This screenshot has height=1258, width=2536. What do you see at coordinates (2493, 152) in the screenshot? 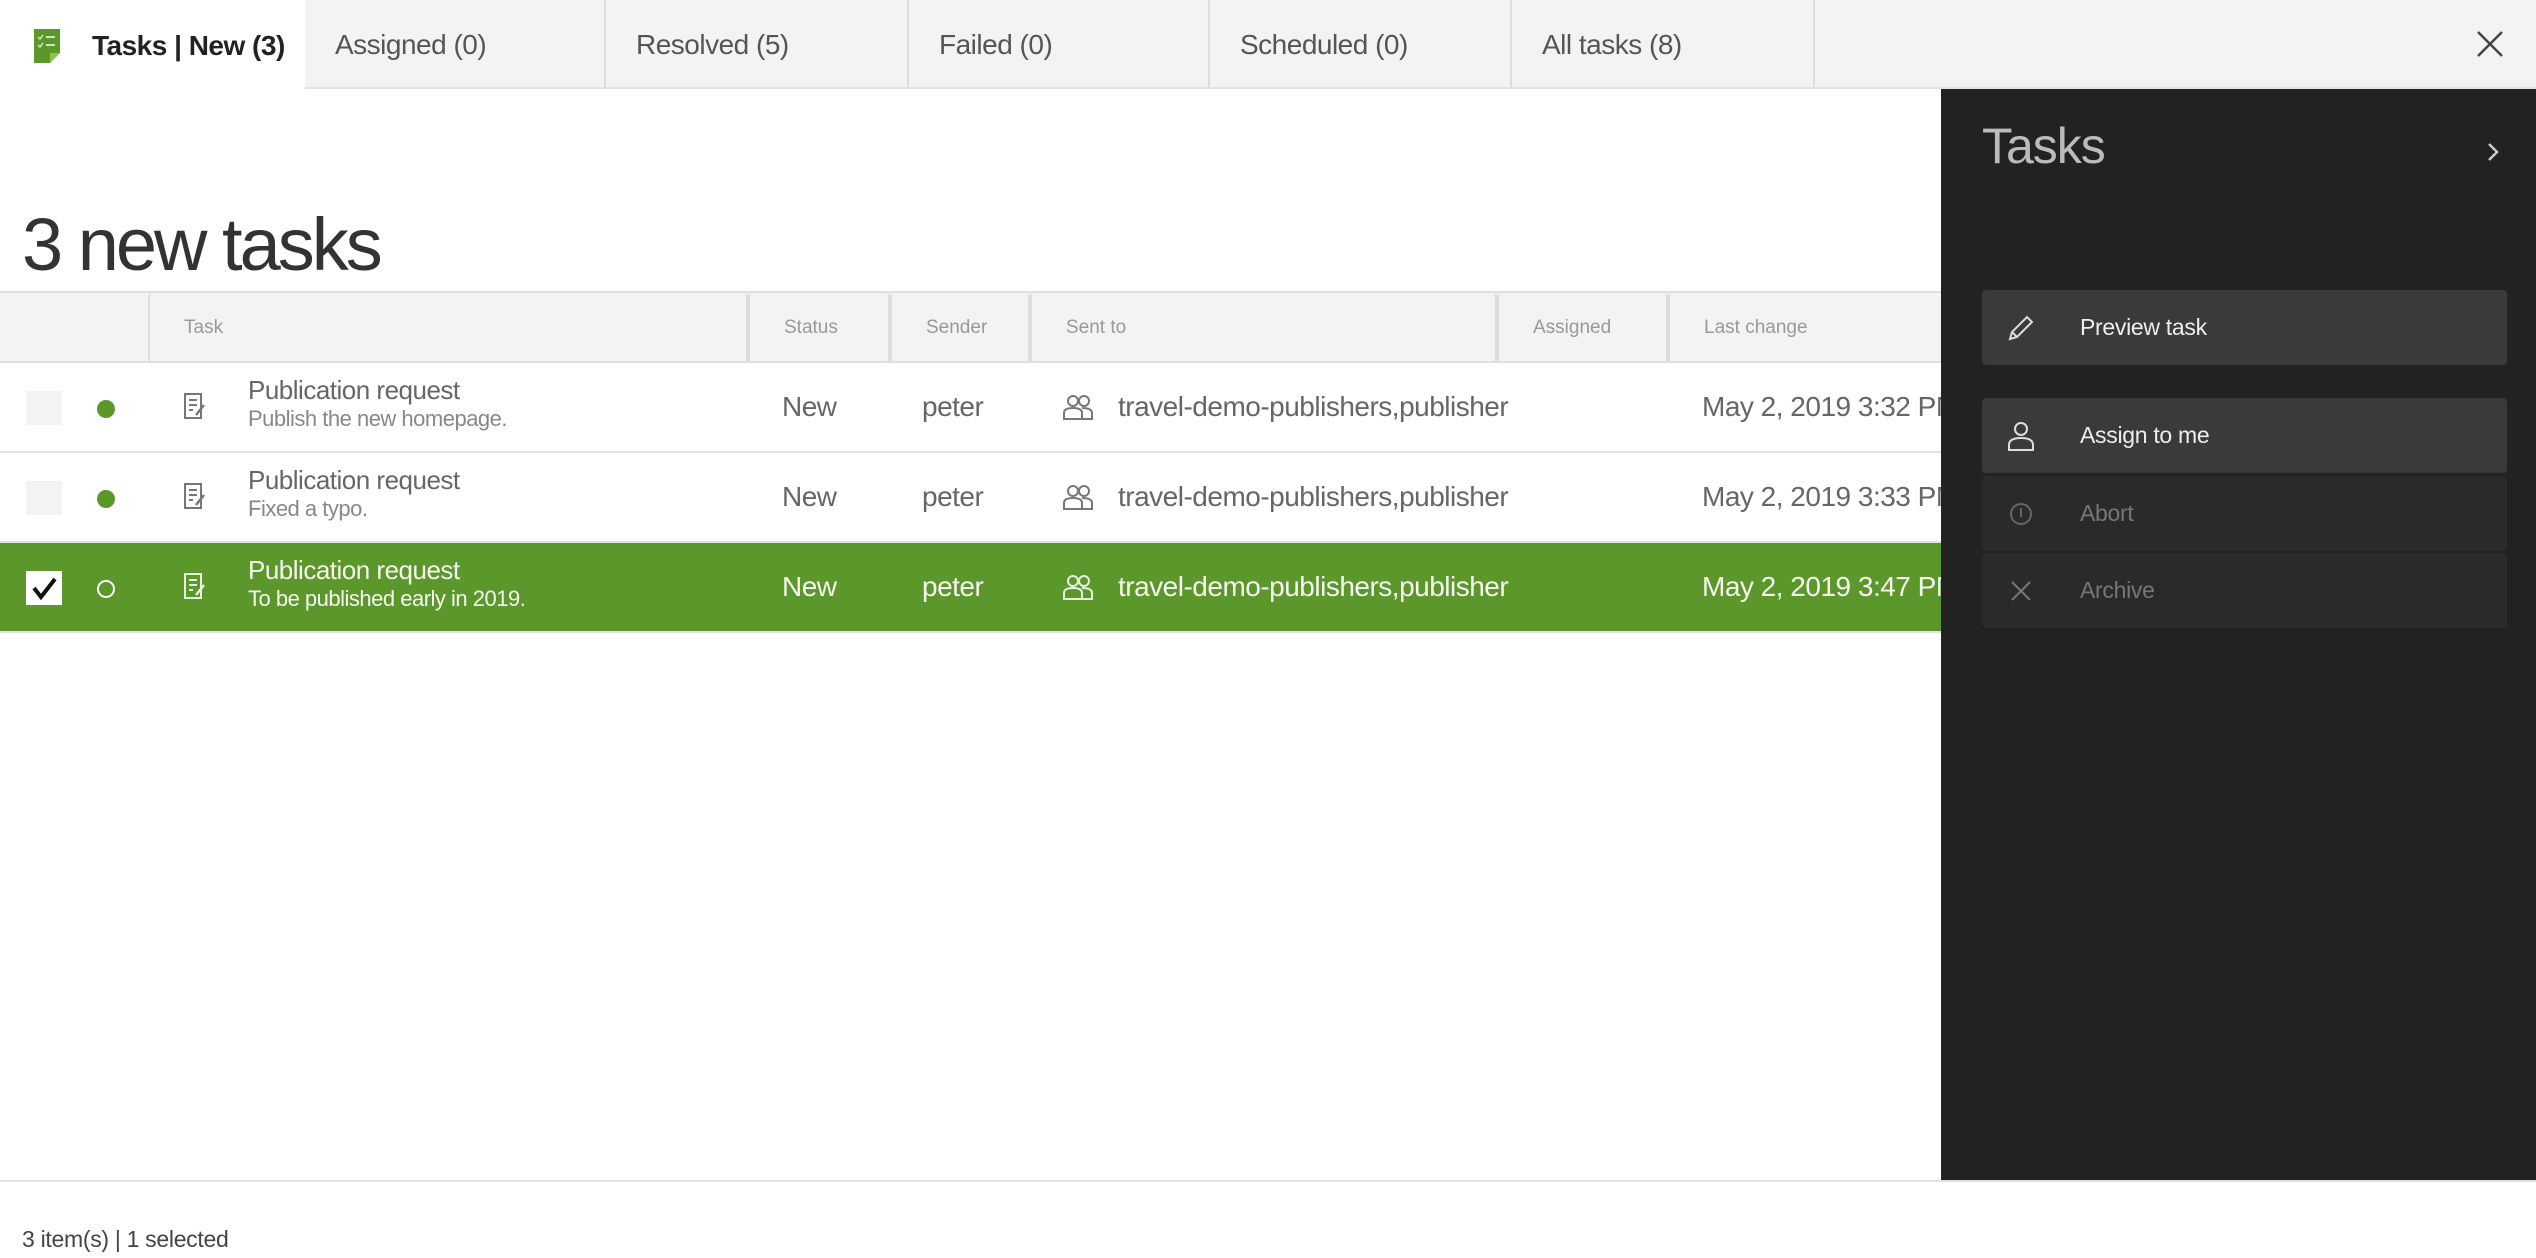
I see `chevron-right-icon` at bounding box center [2493, 152].